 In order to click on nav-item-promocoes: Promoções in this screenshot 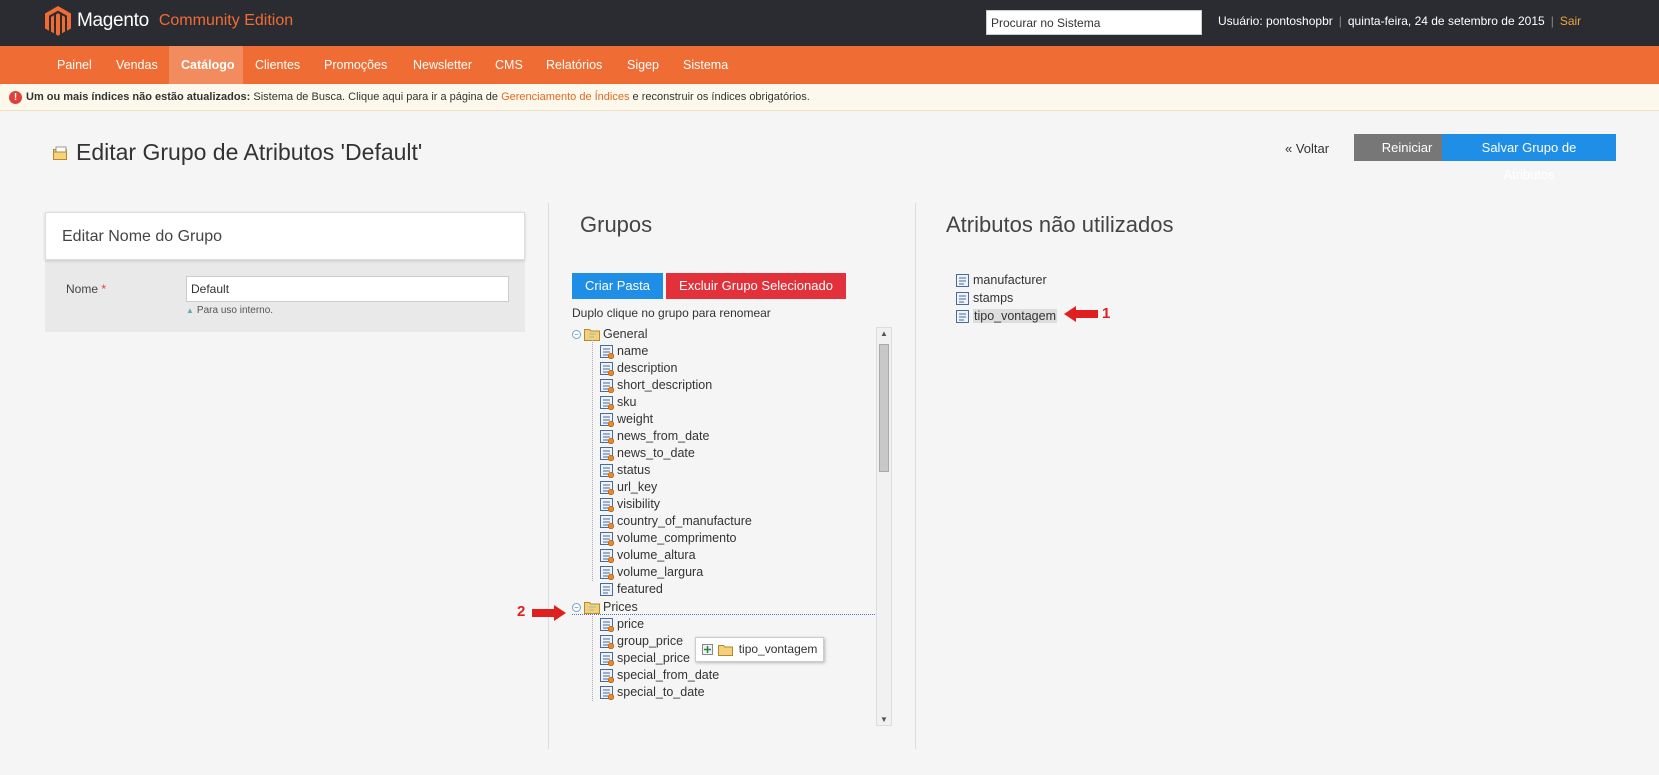, I will do `click(355, 65)`.